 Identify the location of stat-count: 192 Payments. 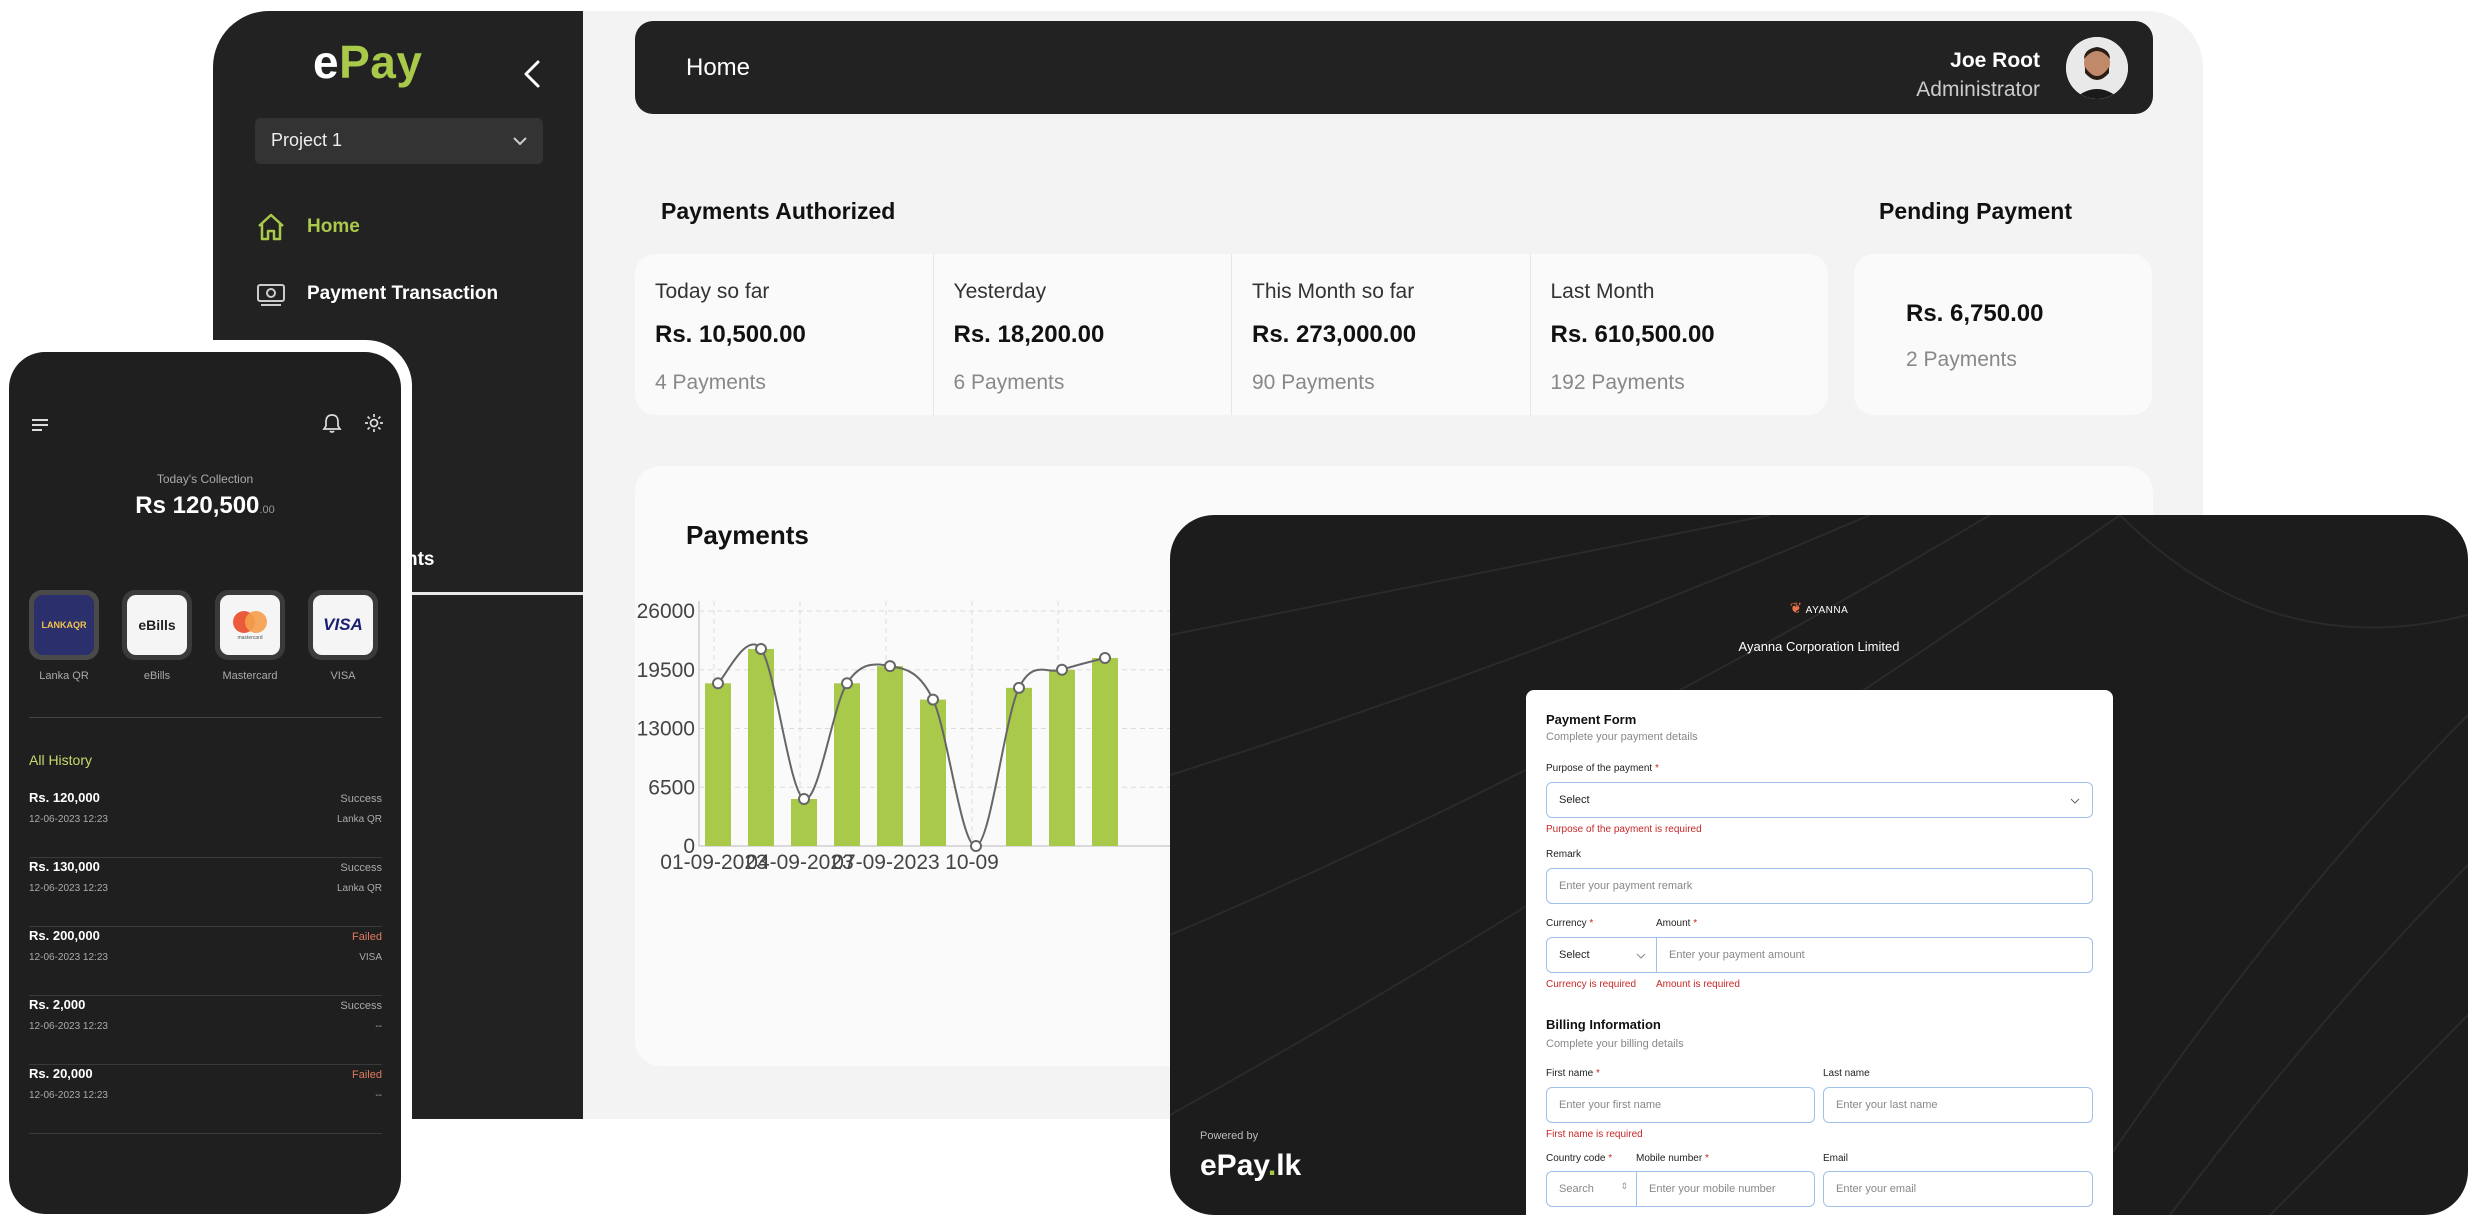
(1617, 382).